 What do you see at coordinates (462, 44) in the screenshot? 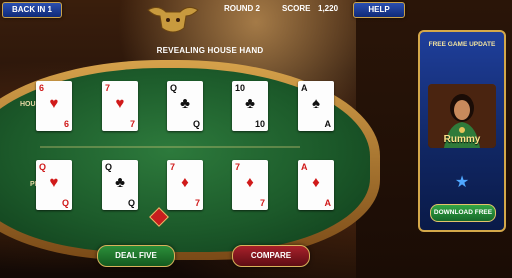
I see `promo-title: FREE GAME UPDATE` at bounding box center [462, 44].